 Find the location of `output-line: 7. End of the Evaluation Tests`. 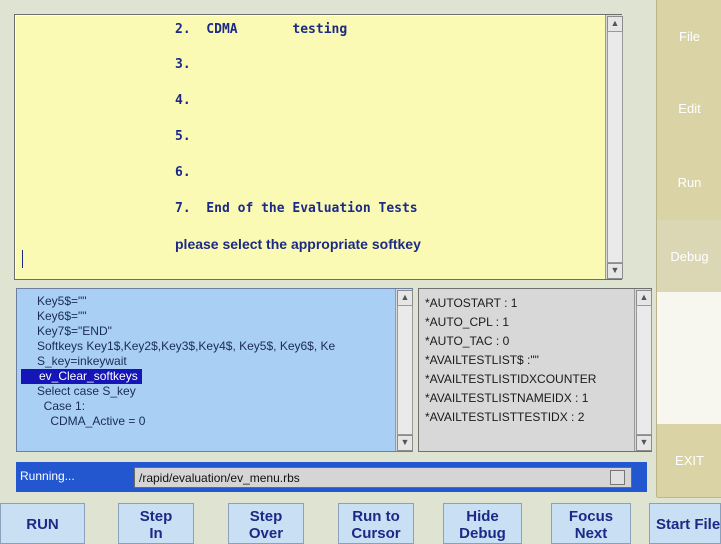

output-line: 7. End of the Evaluation Tests is located at coordinates (296, 208).